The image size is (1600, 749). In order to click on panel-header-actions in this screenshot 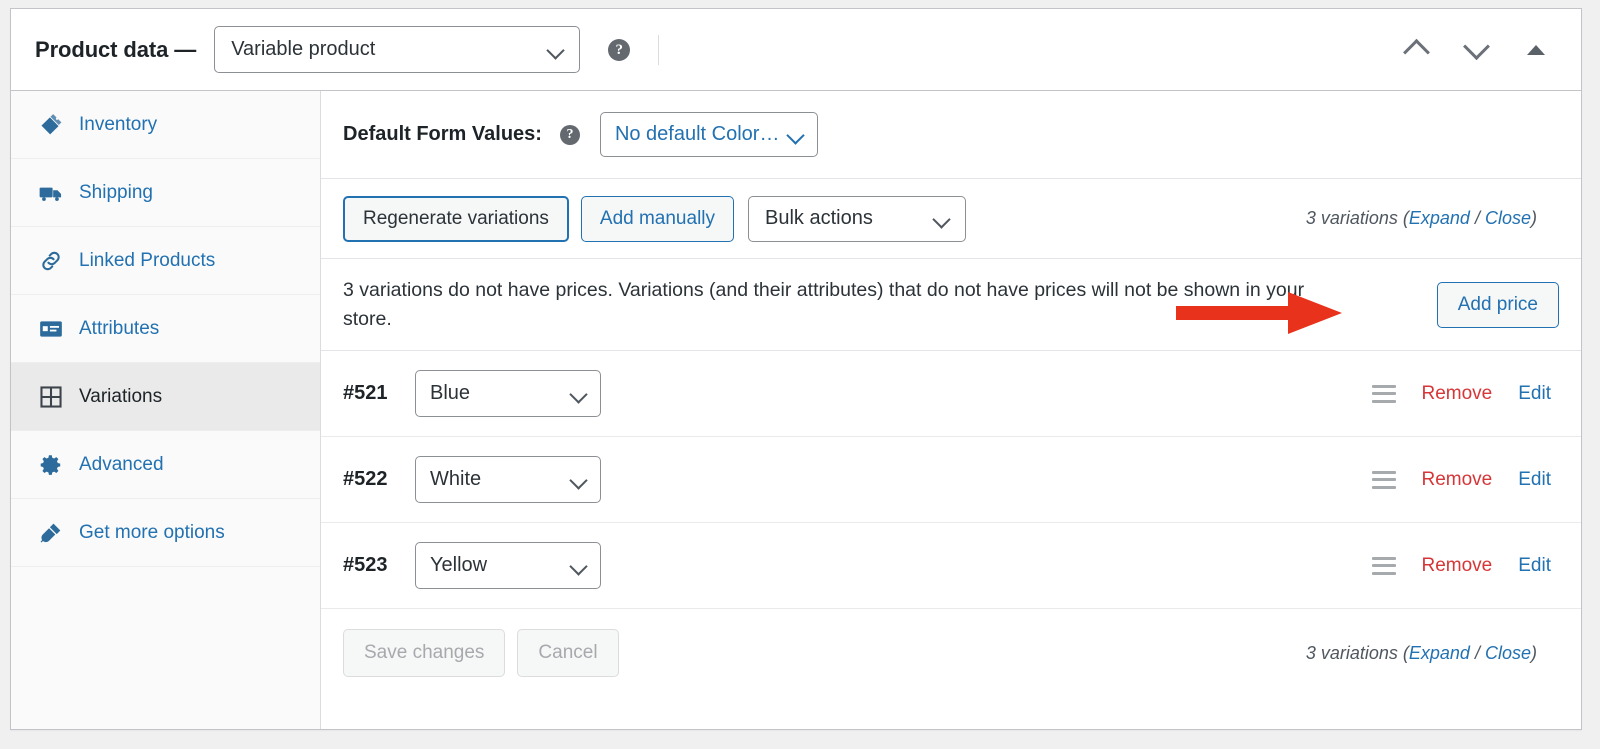, I will do `click(1481, 50)`.